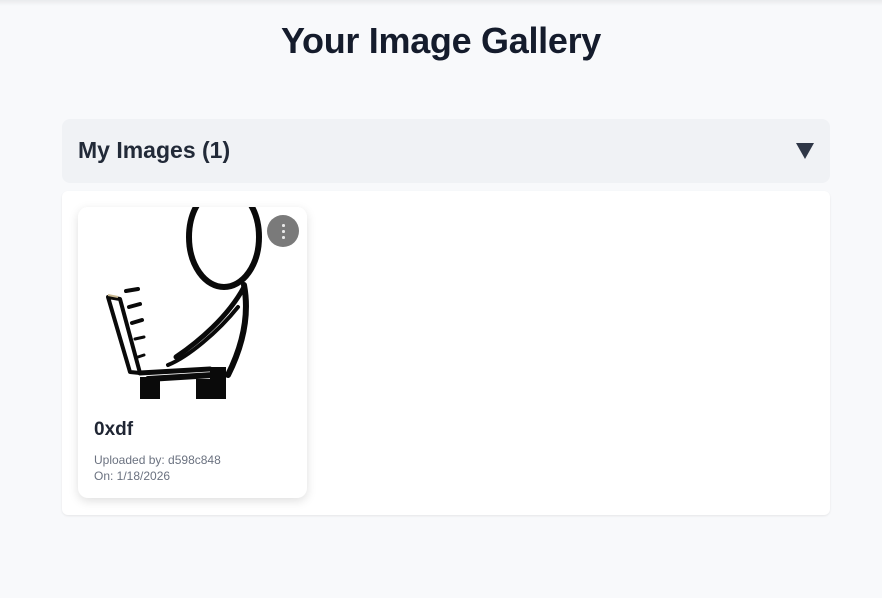 The image size is (882, 598). I want to click on top-shadow, so click(441, 3).